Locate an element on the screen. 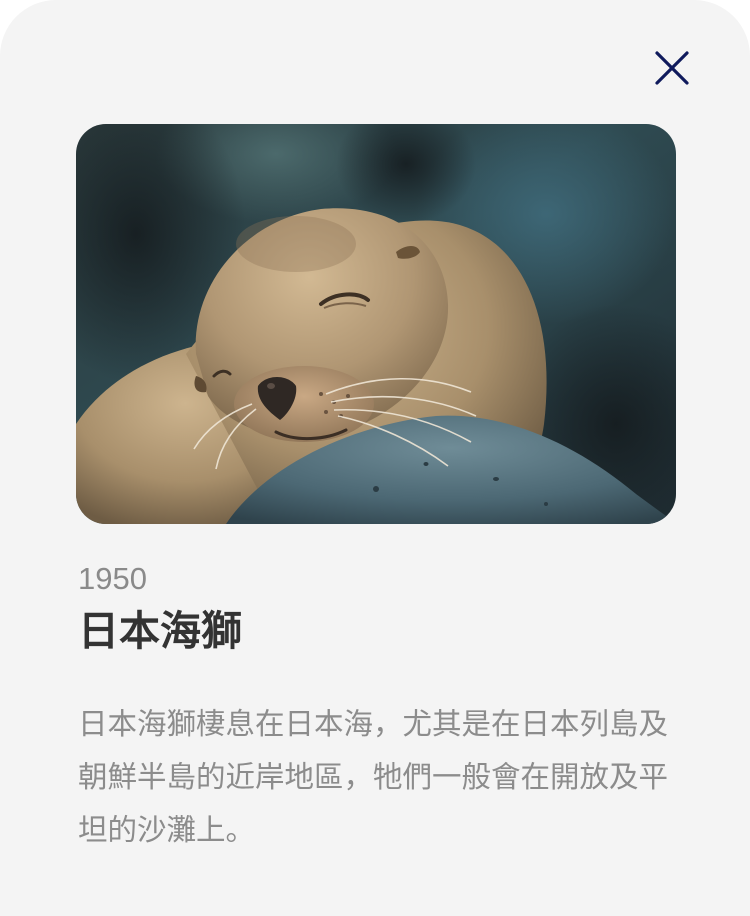 Image resolution: width=750 pixels, height=916 pixels. animal-title: 日本海獅 is located at coordinates (160, 631).